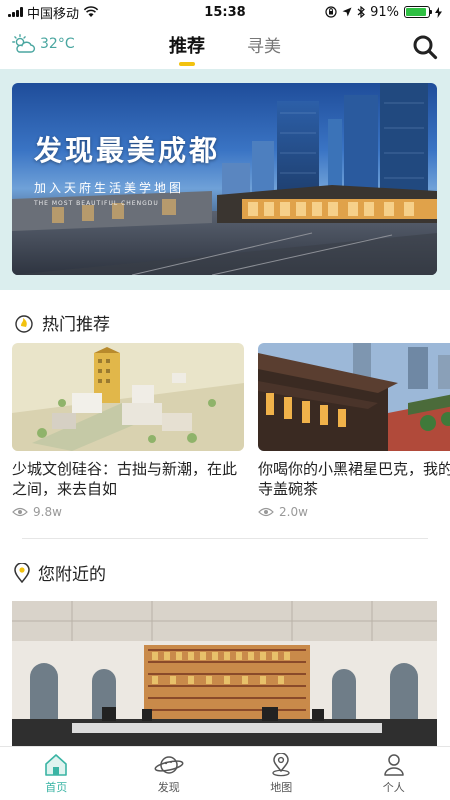  What do you see at coordinates (56, 764) in the screenshot?
I see `home-icon` at bounding box center [56, 764].